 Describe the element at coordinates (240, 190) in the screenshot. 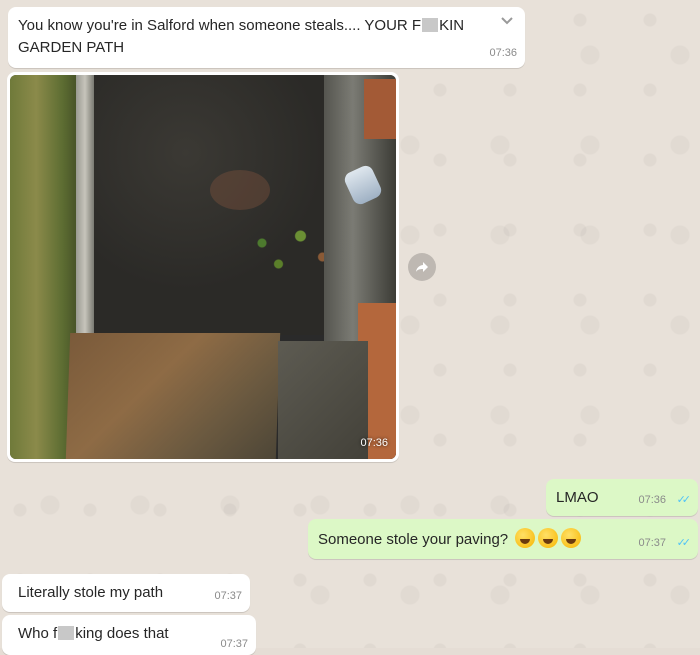

I see `photo-soil-patch` at that location.